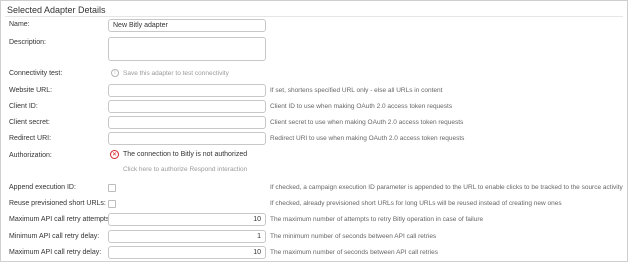 This screenshot has height=262, width=628. I want to click on max-retry-attempts-input: 10, so click(187, 219).